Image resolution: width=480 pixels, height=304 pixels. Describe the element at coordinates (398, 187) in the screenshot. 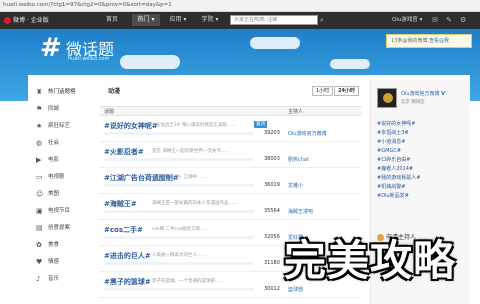

I see `related-topic-link: #机械战警#` at that location.